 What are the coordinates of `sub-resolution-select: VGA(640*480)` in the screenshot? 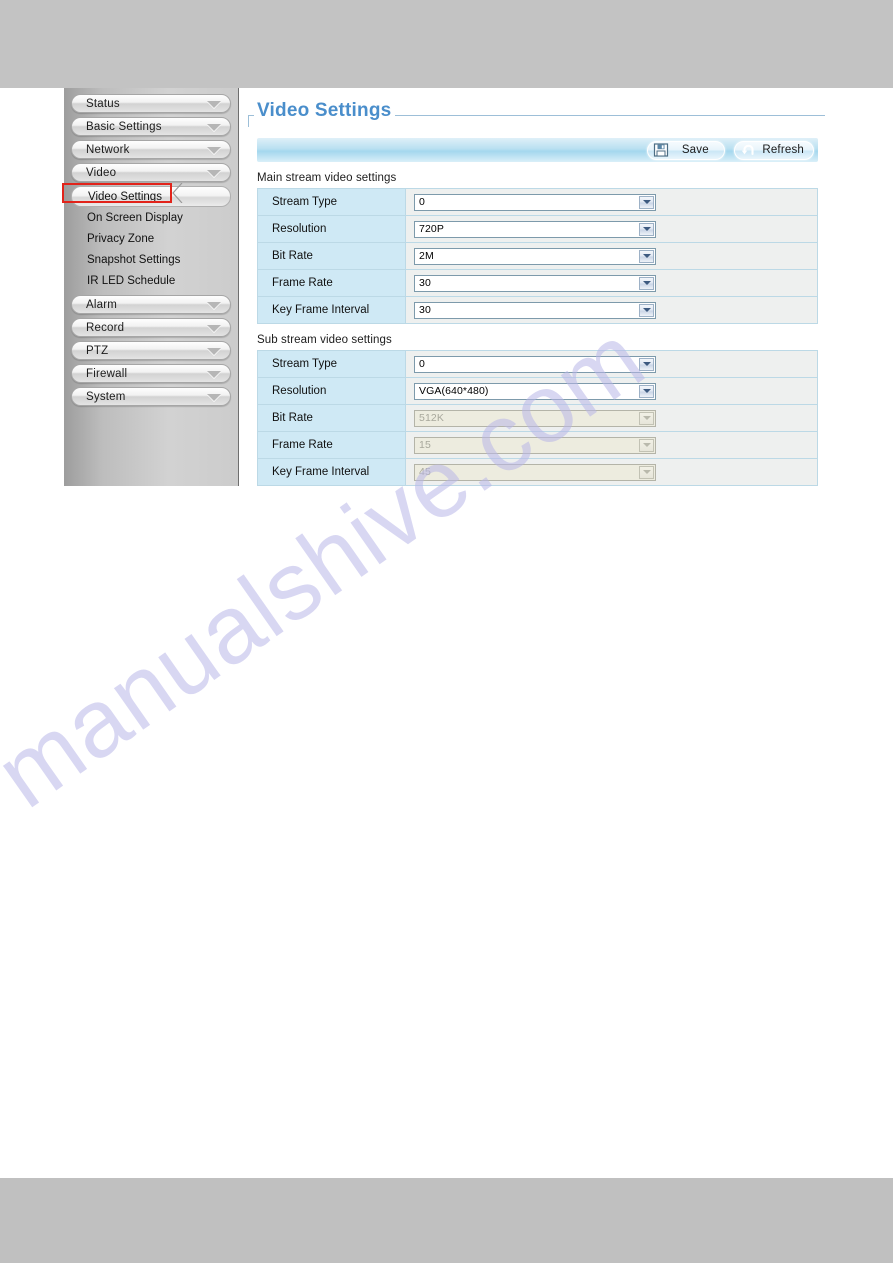 It's located at (535, 391).